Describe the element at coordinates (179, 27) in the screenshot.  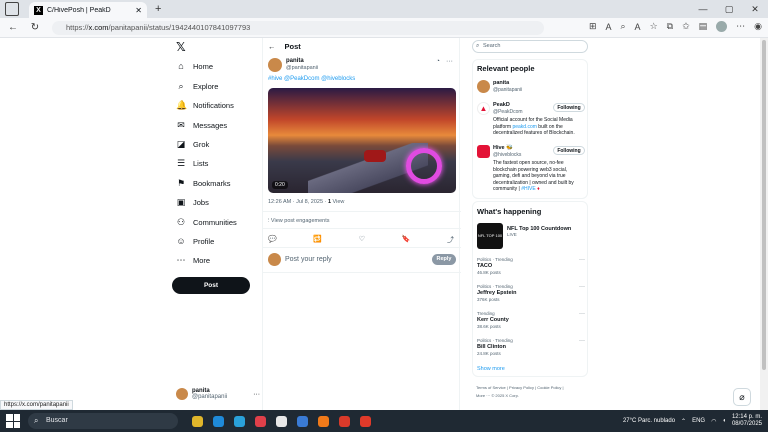
I see `url-path: /panitapanii/status/1942440107841097793` at that location.